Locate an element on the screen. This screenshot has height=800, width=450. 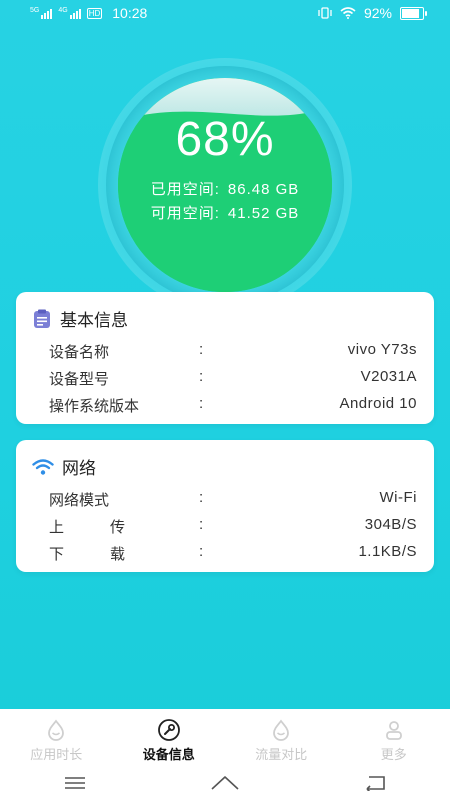
network-title: 网络 is located at coordinates (79, 468).